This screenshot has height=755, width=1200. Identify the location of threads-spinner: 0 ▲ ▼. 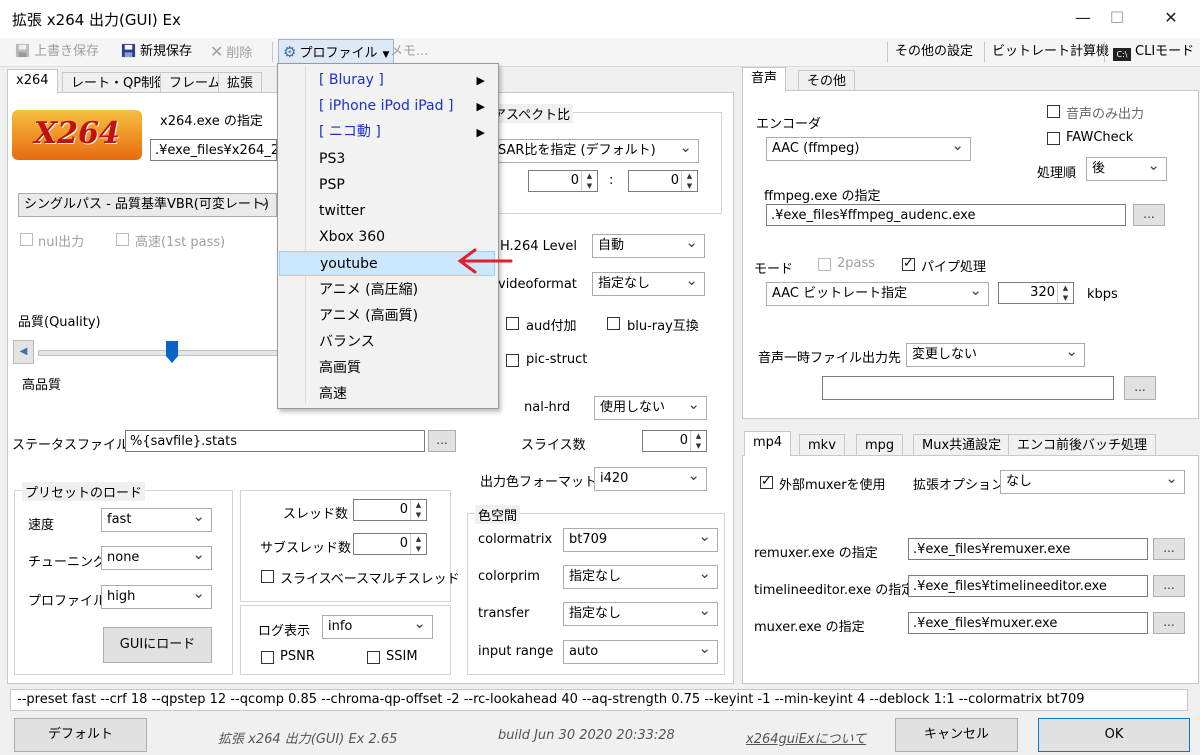
(390, 510).